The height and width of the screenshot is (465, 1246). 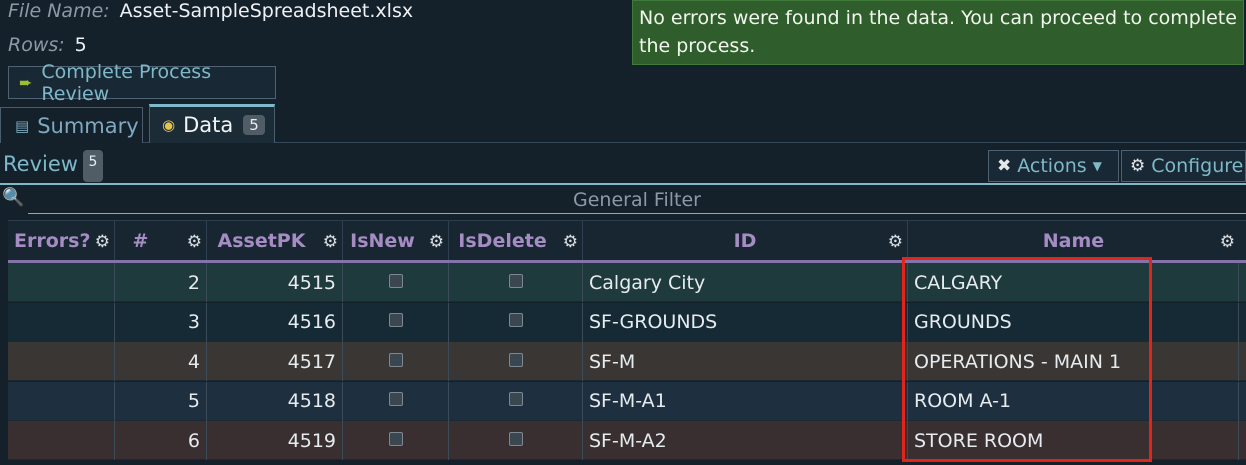 I want to click on caret-down-icon: ▼, so click(x=1097, y=166).